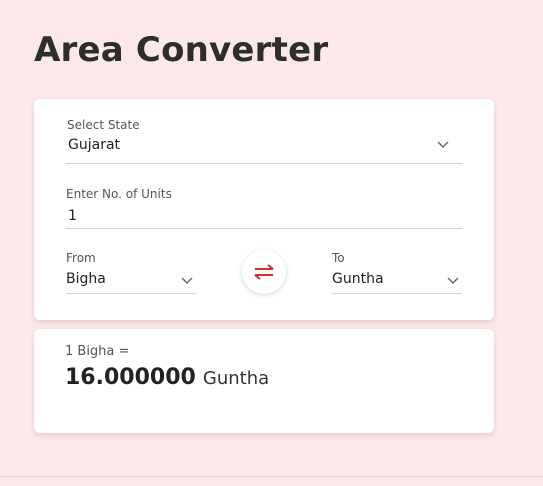 The height and width of the screenshot is (486, 543). I want to click on divider, so click(271, 476).